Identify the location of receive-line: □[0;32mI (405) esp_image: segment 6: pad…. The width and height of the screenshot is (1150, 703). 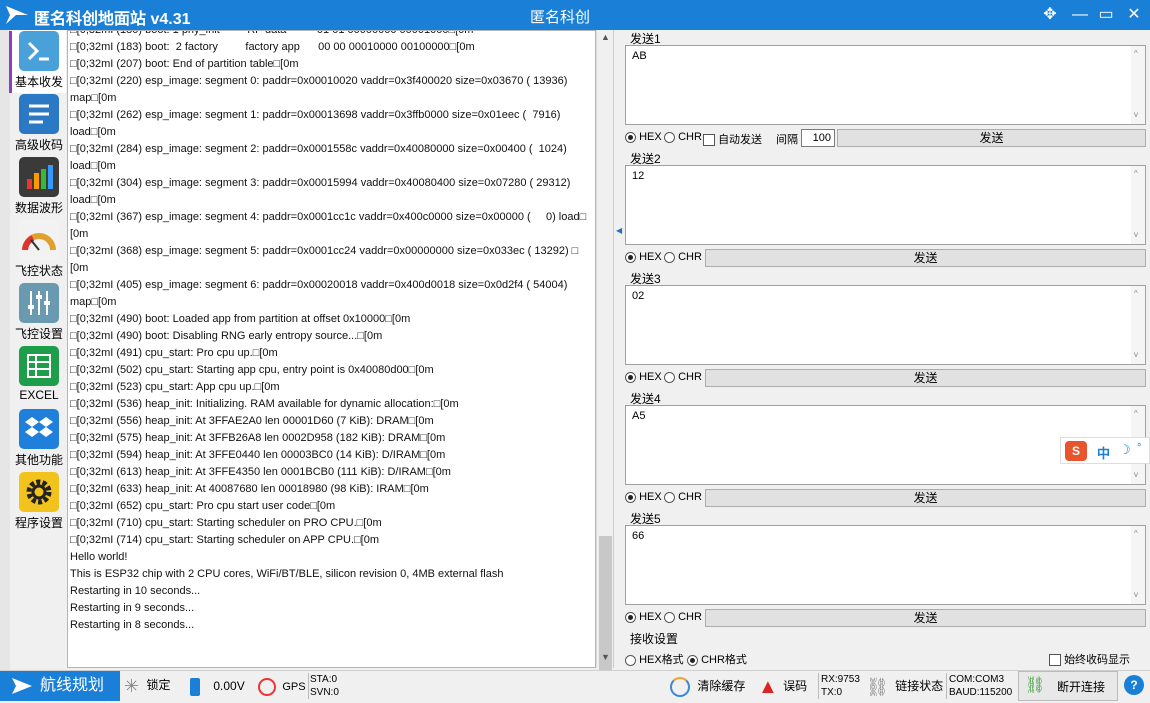
(319, 285).